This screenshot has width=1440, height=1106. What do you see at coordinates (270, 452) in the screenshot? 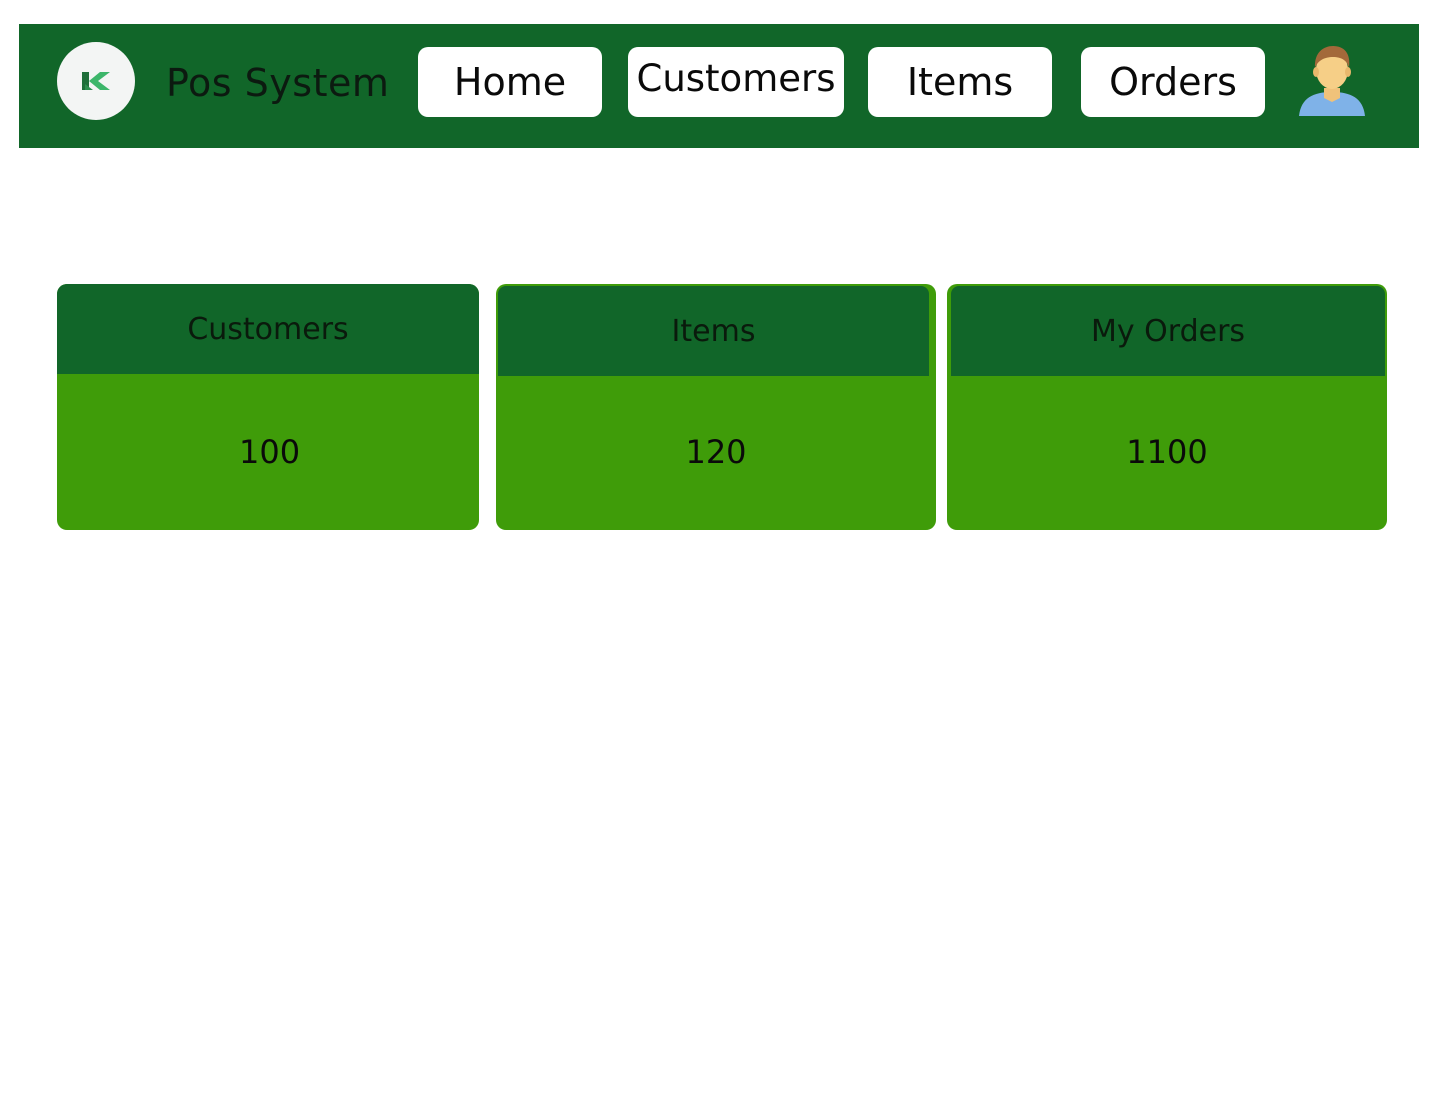
I see `customers-card-value: 100` at bounding box center [270, 452].